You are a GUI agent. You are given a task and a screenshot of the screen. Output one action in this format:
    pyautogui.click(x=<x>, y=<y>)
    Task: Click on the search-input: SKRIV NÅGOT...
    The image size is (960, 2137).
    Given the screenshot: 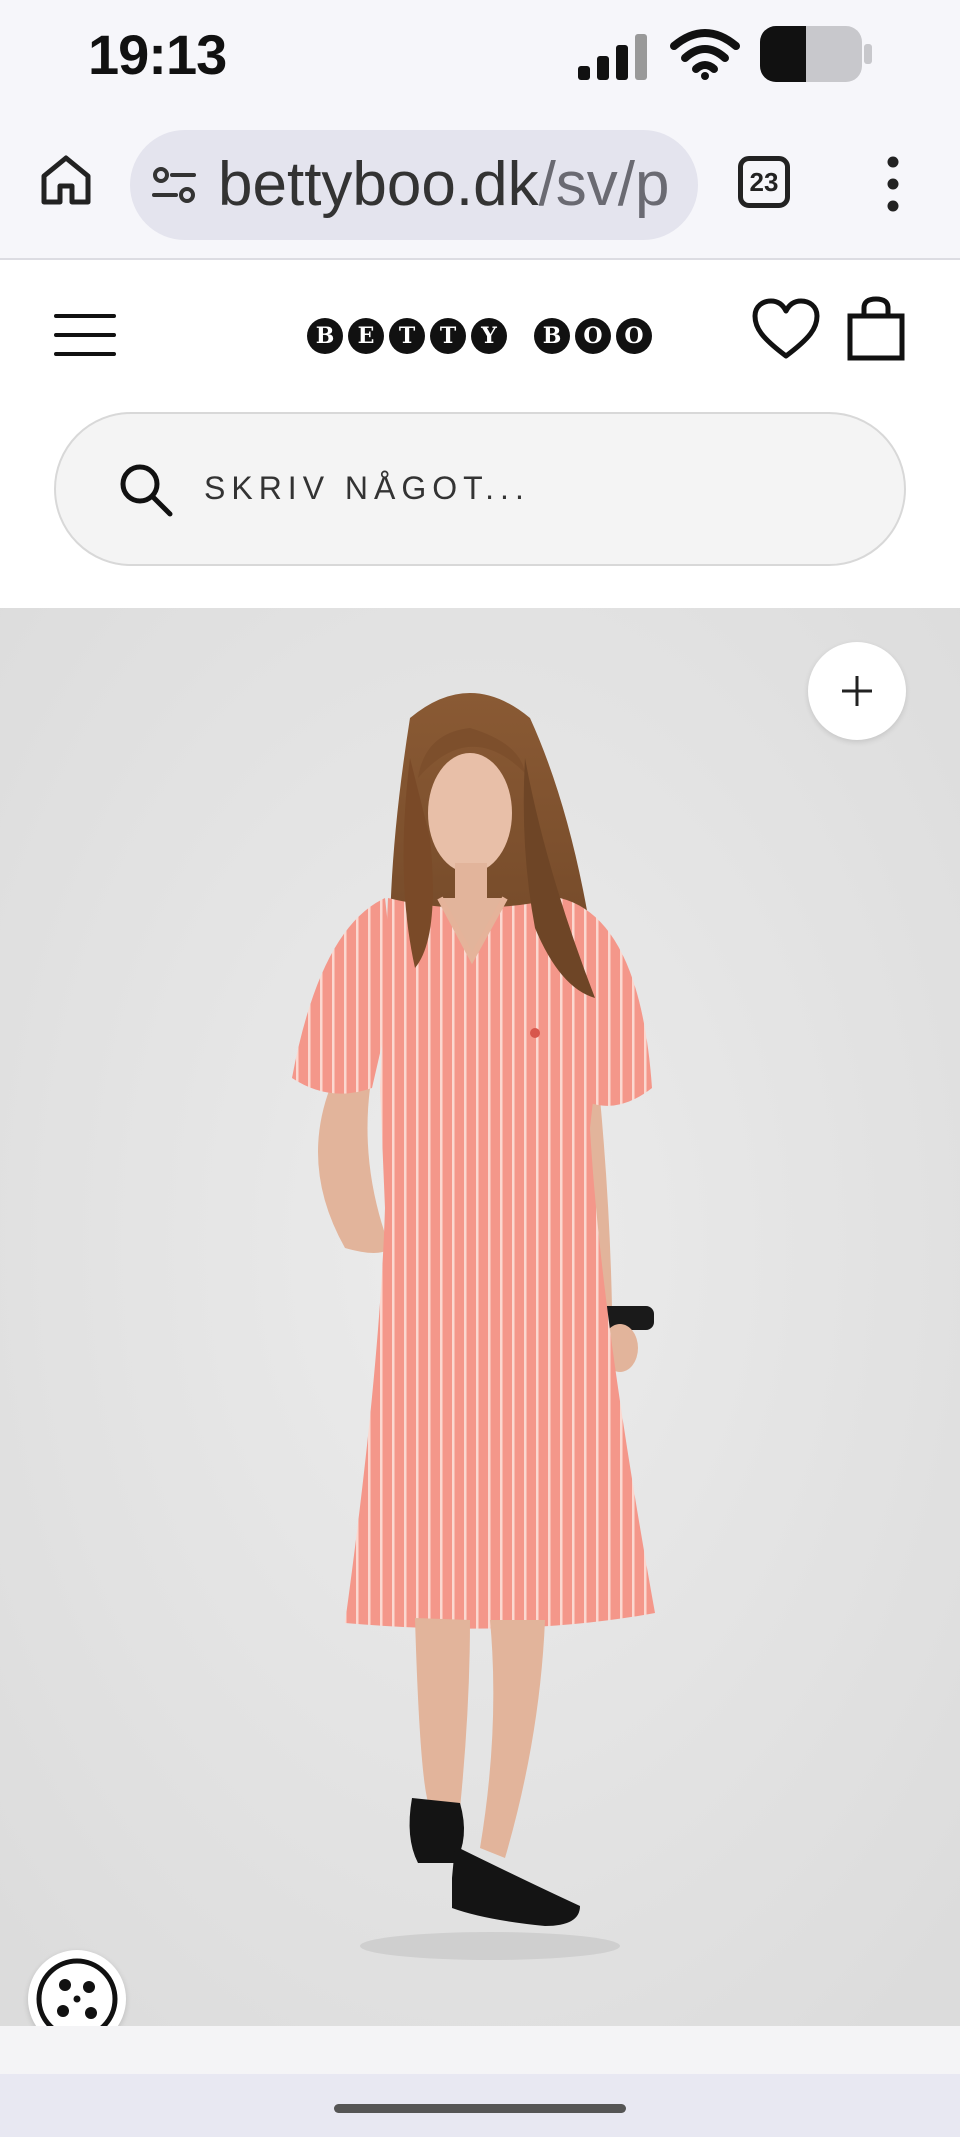 What is the action you would take?
    pyautogui.click(x=480, y=489)
    